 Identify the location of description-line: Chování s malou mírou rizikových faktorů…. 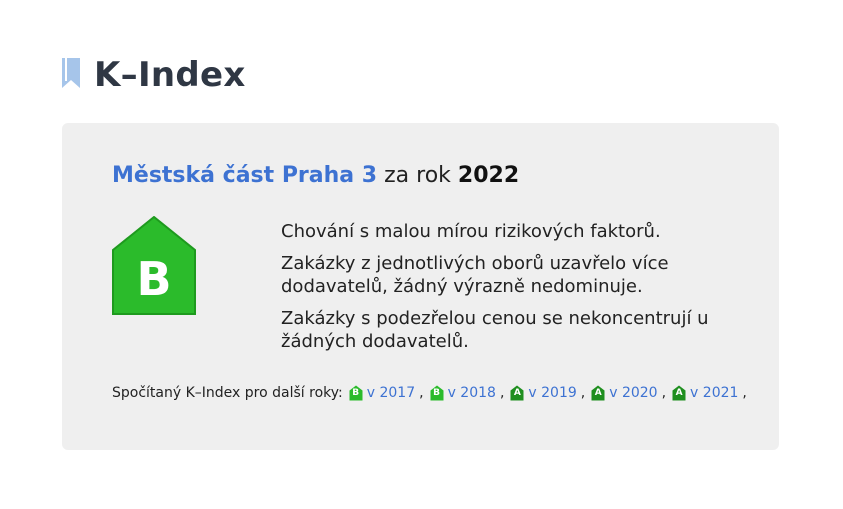
(471, 231).